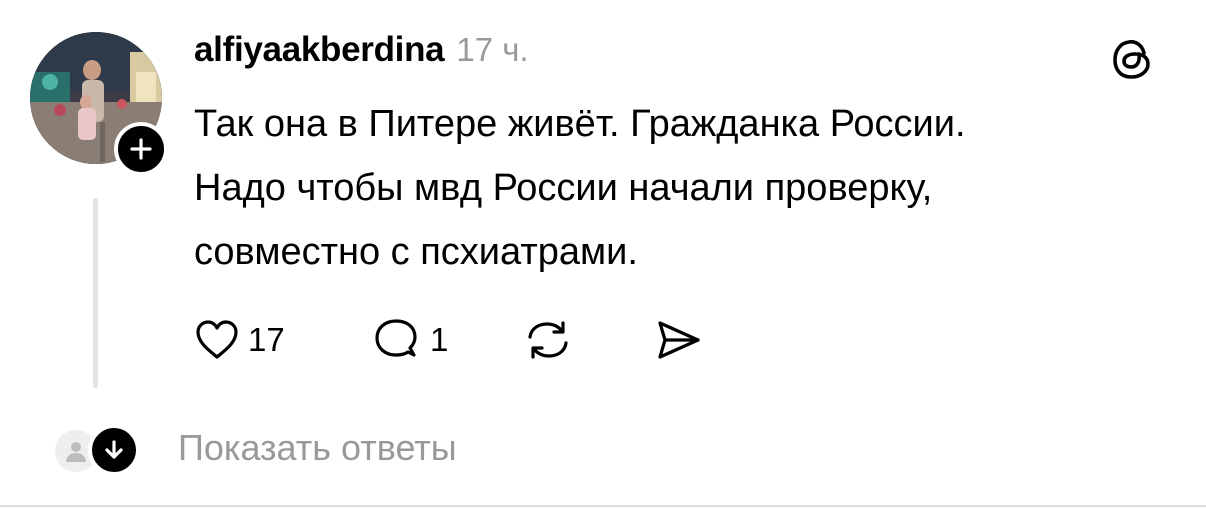  I want to click on post-time: 17 ч., so click(492, 49).